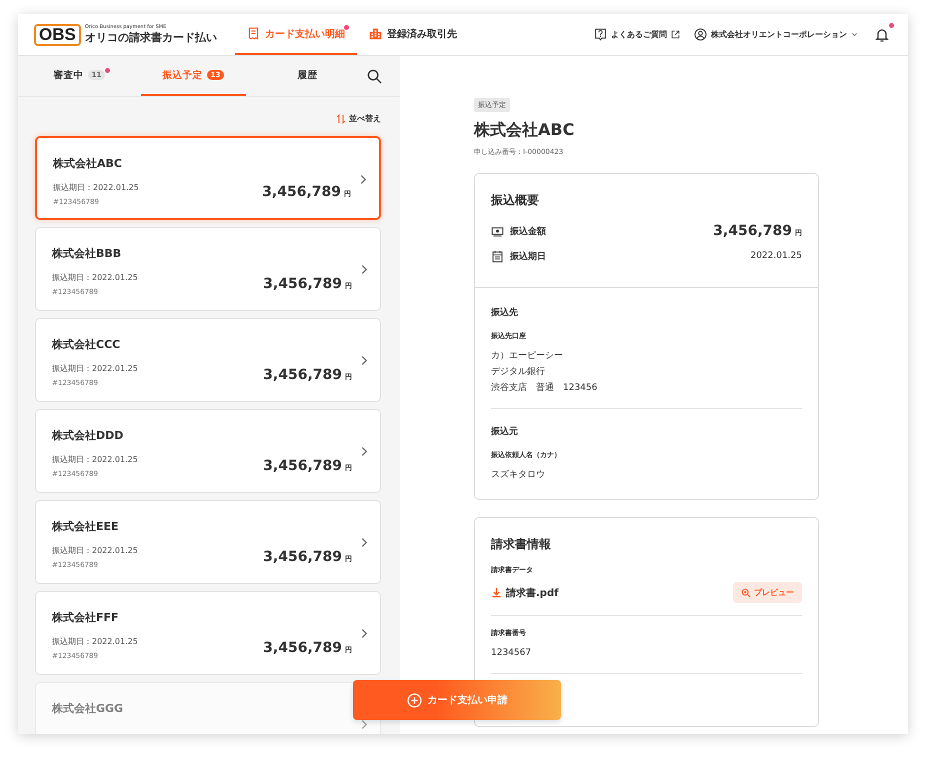 The width and height of the screenshot is (926, 758). What do you see at coordinates (518, 475) in the screenshot?
I see `payer-name: スズキタロウ` at bounding box center [518, 475].